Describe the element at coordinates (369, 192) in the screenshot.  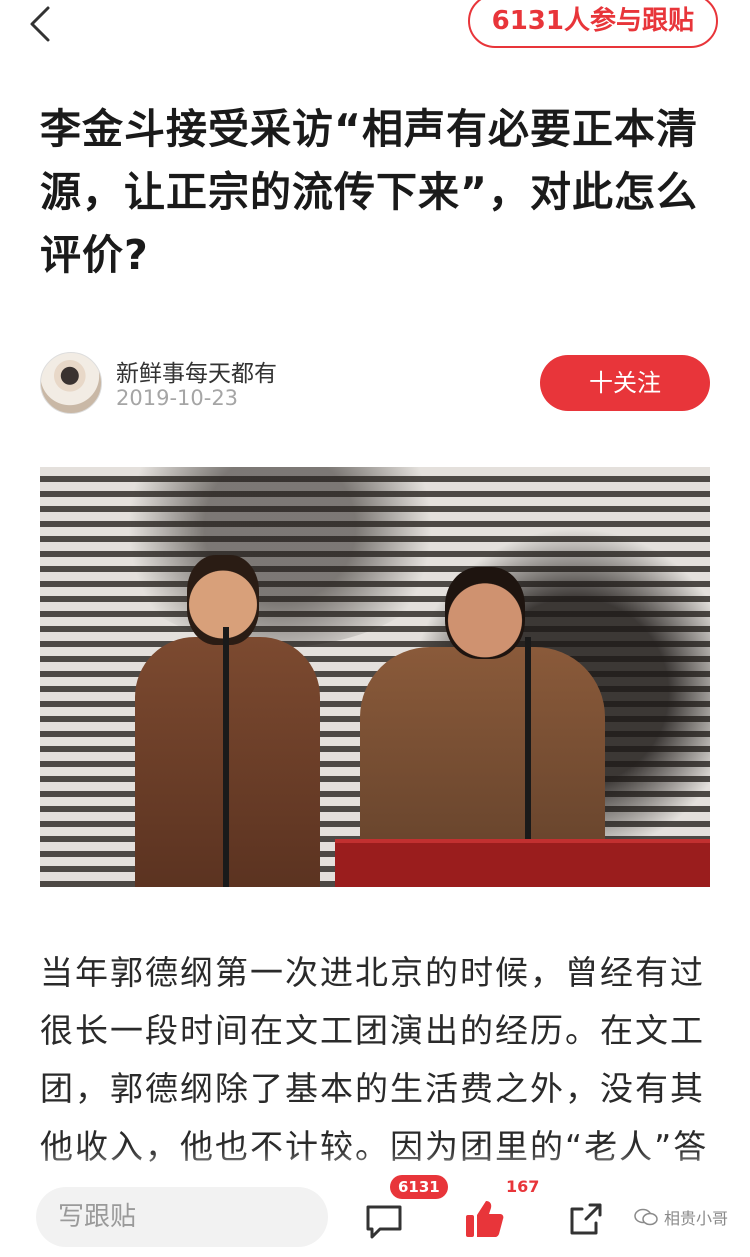
I see `article-title: 李金斗接受采访“相声有必要正本清源，让正宗的流传下来”，对此怎么评价?` at that location.